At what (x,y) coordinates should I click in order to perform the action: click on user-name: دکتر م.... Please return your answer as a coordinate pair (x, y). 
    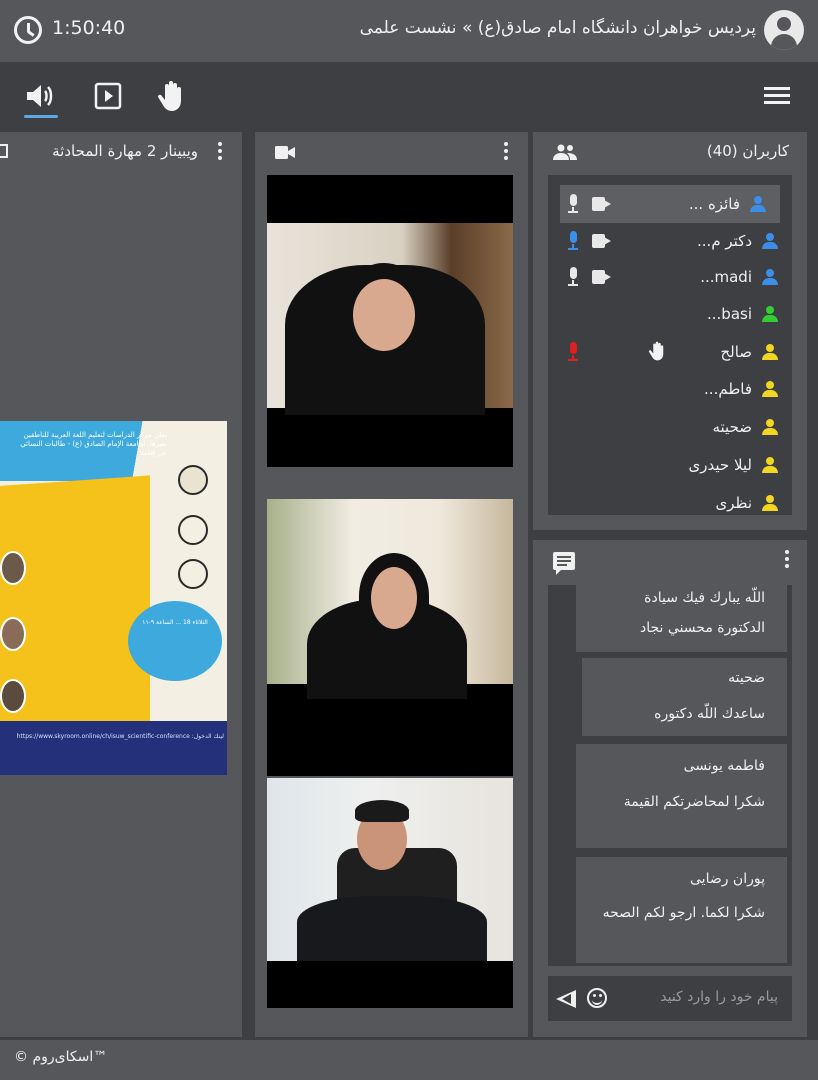
    Looking at the image, I should click on (724, 241).